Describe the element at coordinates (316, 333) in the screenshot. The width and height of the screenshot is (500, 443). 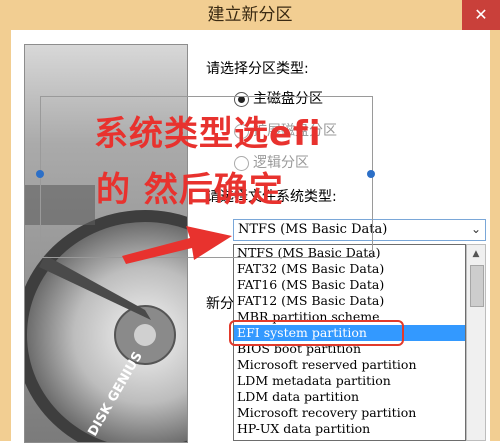
I see `annotation-highlight-box` at that location.